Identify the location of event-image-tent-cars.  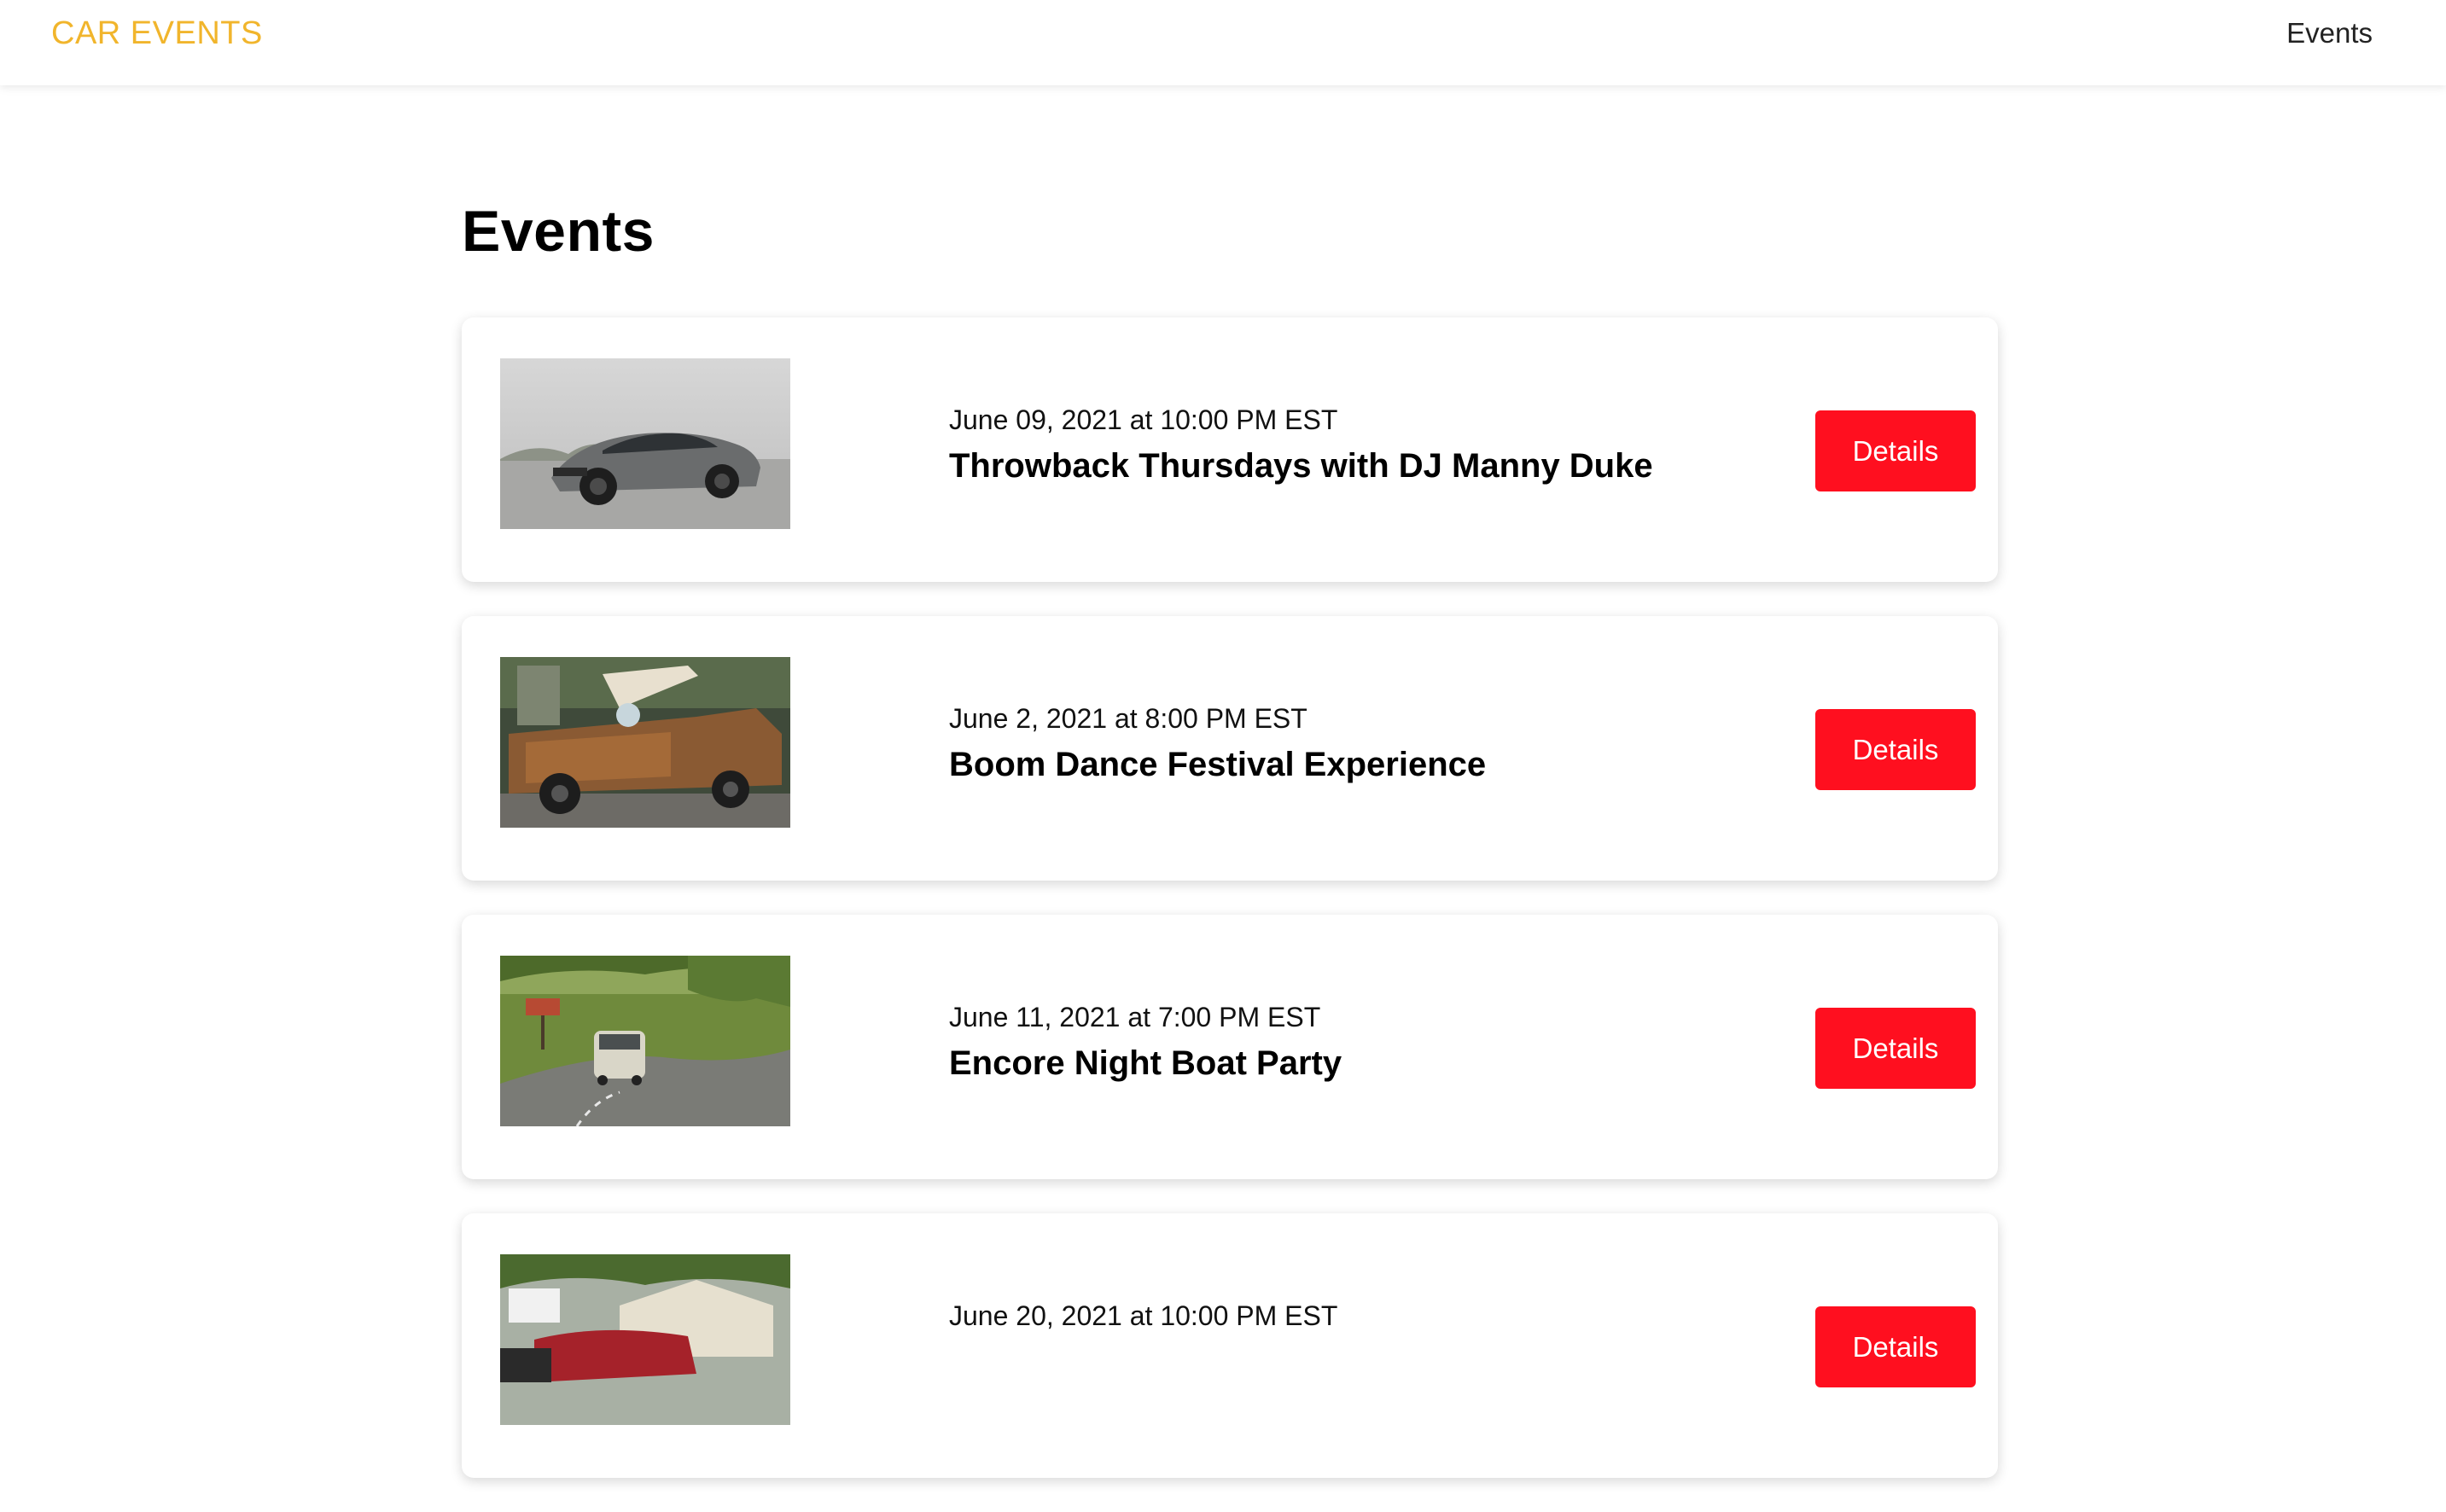
(645, 1339).